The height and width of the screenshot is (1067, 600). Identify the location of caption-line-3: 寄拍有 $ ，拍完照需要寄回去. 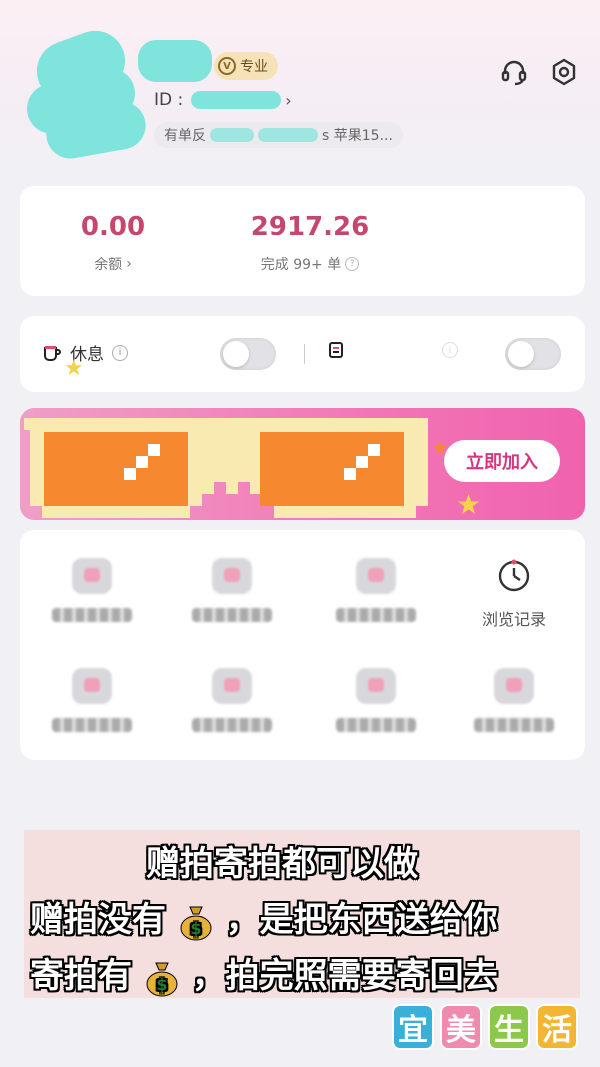
(264, 972).